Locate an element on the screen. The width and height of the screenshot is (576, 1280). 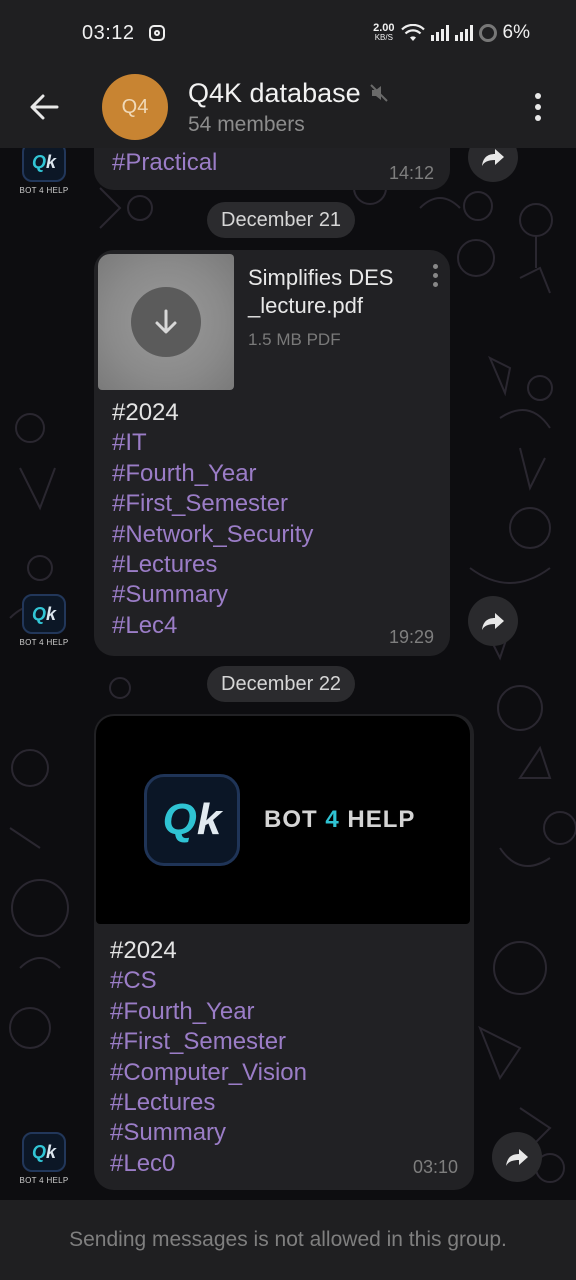
banner-logo: Qk is located at coordinates (192, 820).